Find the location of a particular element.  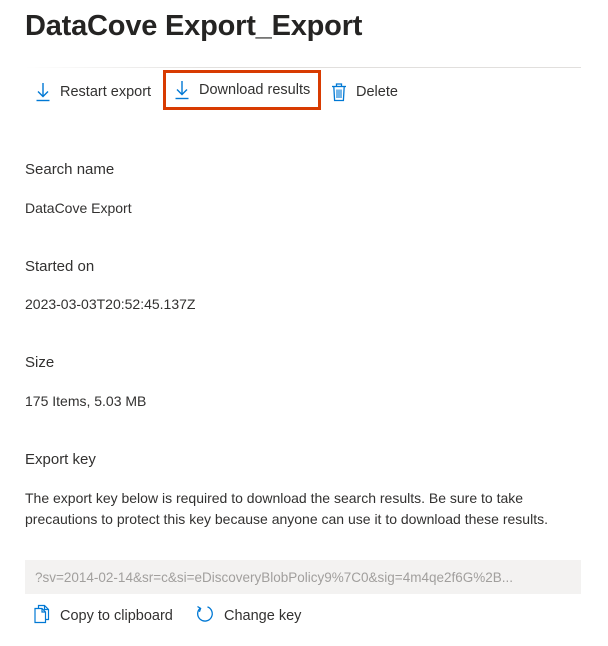

started-on-label: Started on is located at coordinates (60, 266).